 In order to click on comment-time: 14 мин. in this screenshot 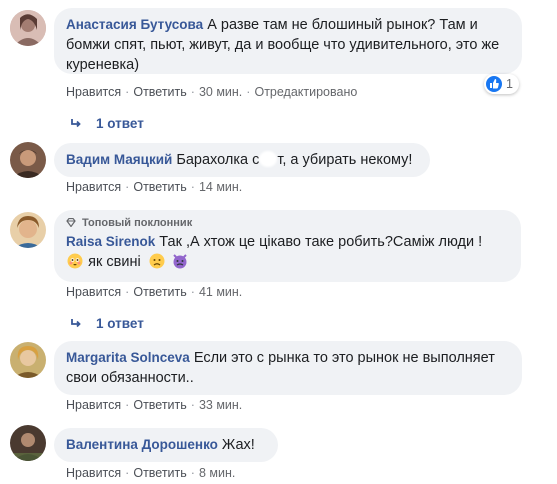, I will do `click(220, 187)`.